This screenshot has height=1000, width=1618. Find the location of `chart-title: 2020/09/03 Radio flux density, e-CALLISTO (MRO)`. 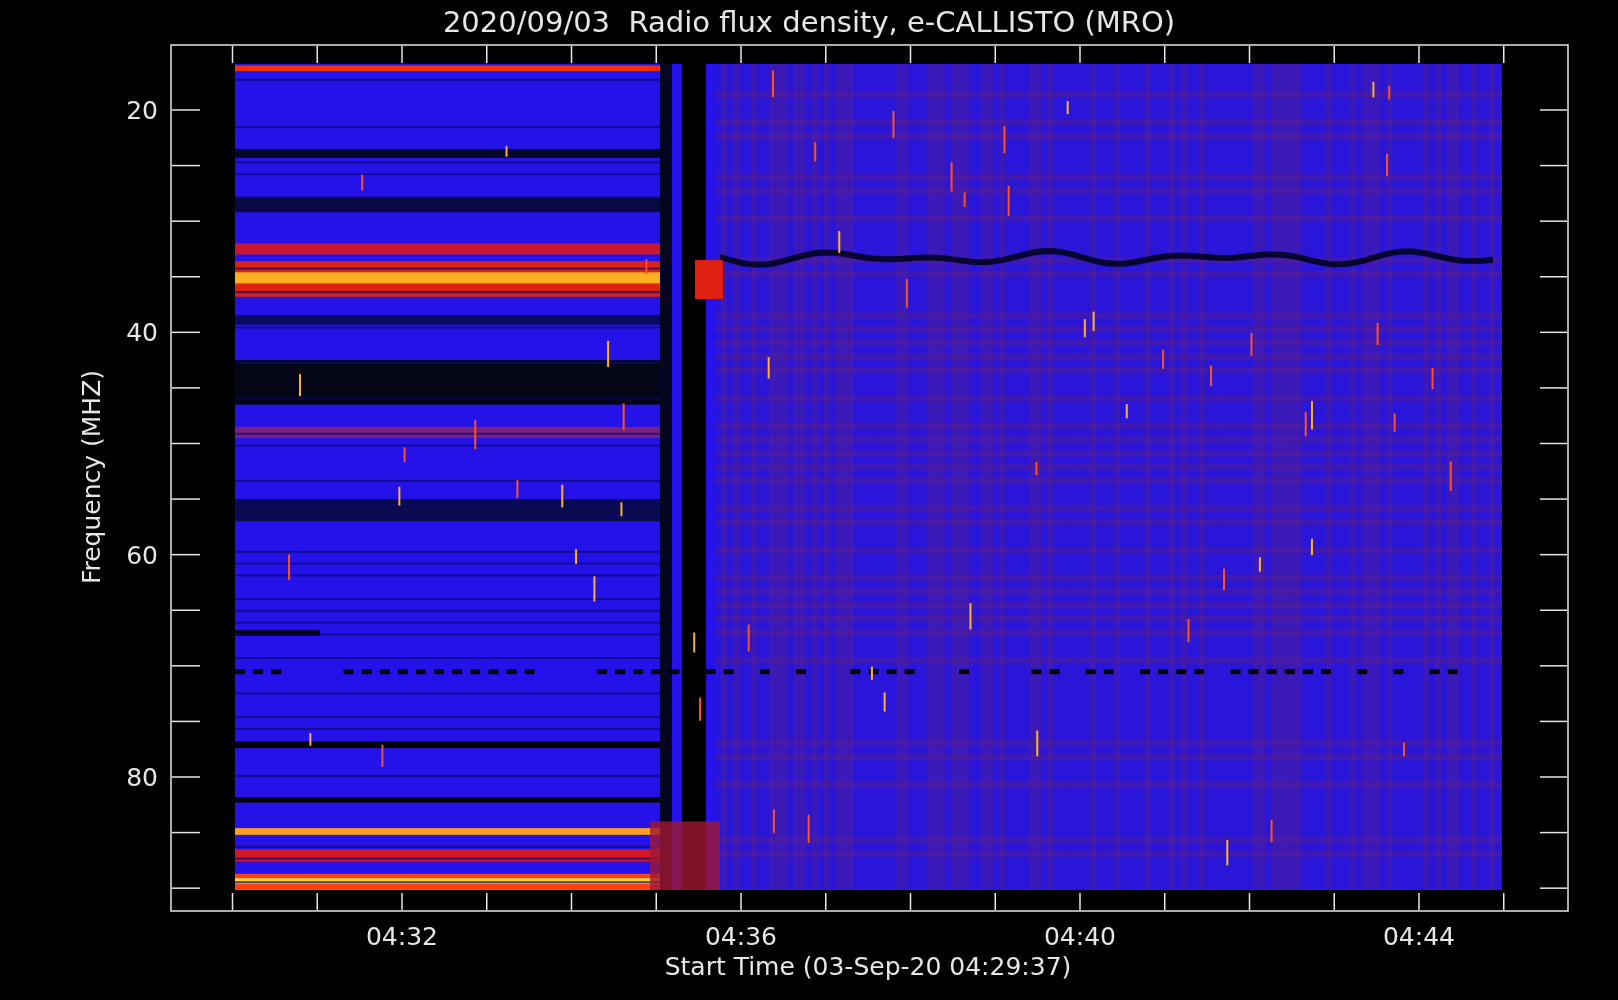

chart-title: 2020/09/03 Radio flux density, e-CALLISTO (MRO) is located at coordinates (809, 22).